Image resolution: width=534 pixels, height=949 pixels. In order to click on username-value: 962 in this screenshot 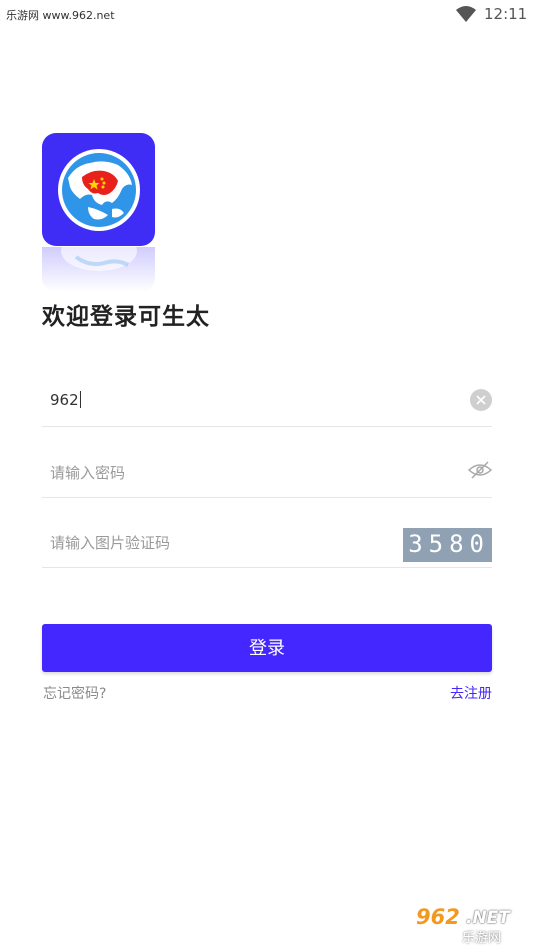, I will do `click(64, 400)`.